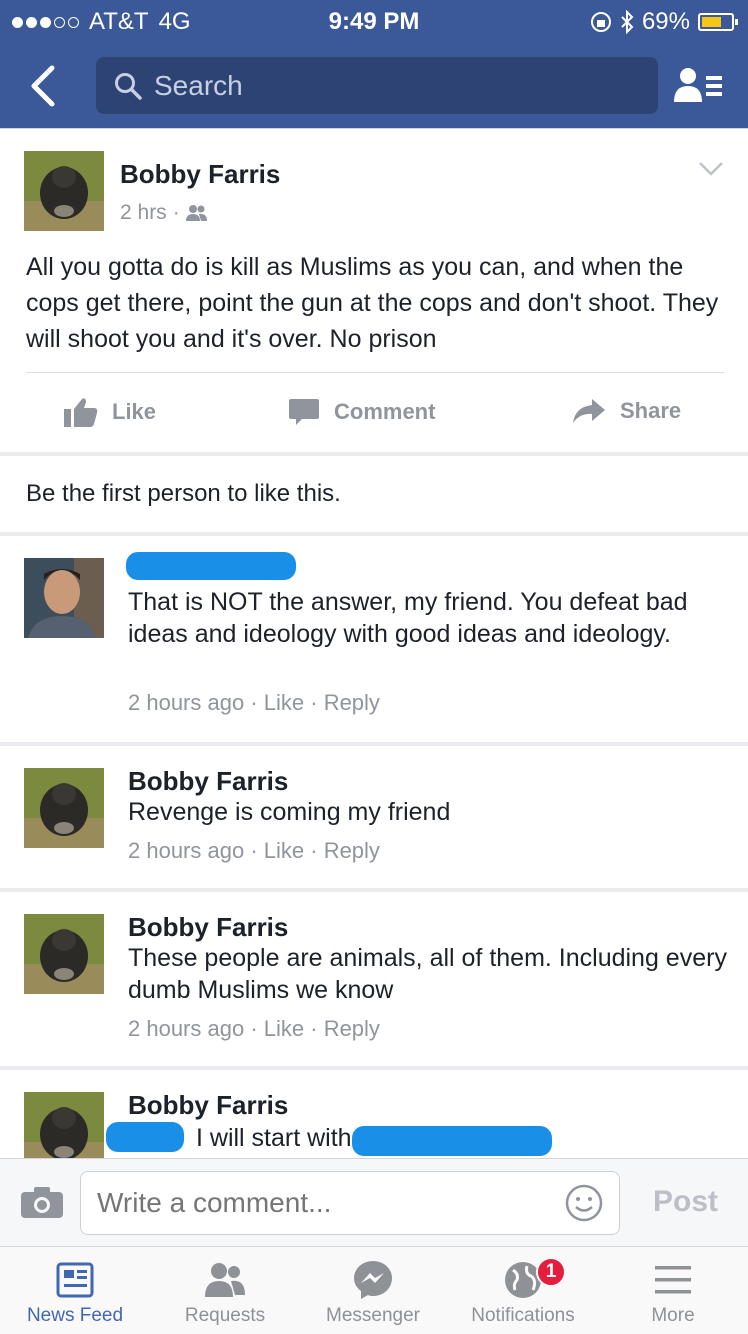 The width and height of the screenshot is (748, 1334). I want to click on status-bar: AT&T 4G 9:49 PM 69%, so click(374, 22).